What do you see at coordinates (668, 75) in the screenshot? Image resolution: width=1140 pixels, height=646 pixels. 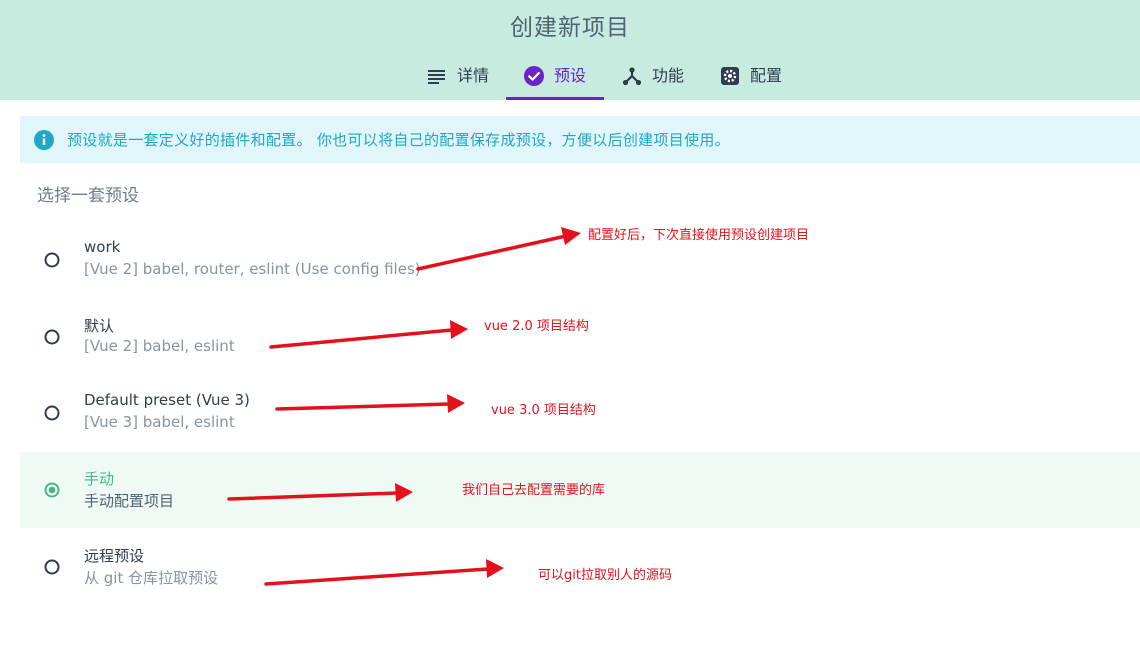 I see `tab-features-label: 功能` at bounding box center [668, 75].